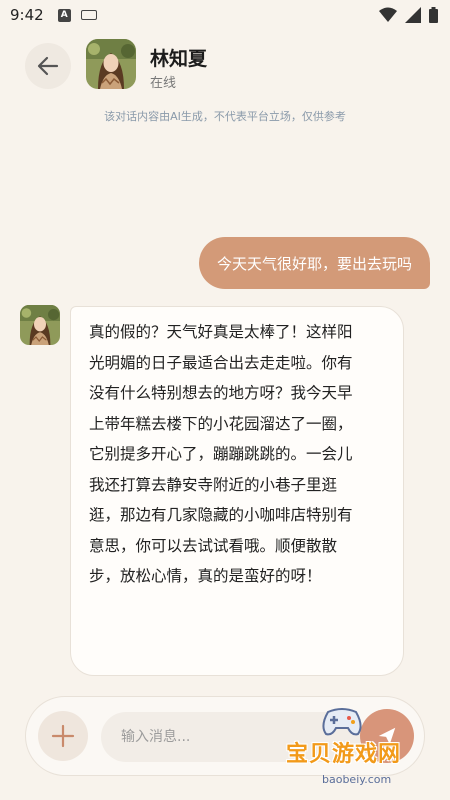 This screenshot has height=800, width=450. I want to click on contact-avatar, so click(111, 64).